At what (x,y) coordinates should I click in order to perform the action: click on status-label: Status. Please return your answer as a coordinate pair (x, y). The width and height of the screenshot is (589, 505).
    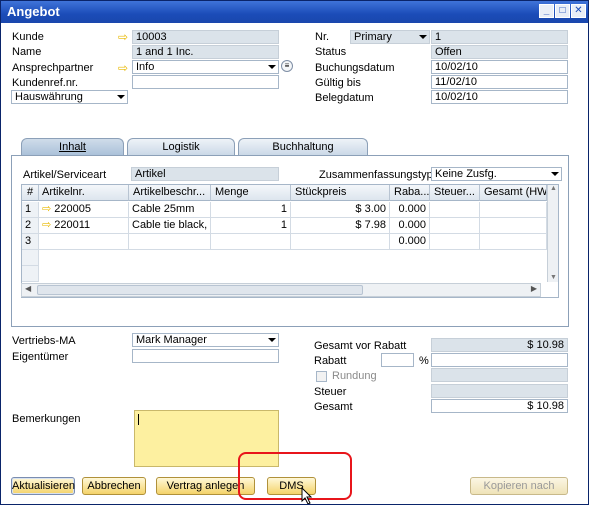
    Looking at the image, I should click on (331, 52).